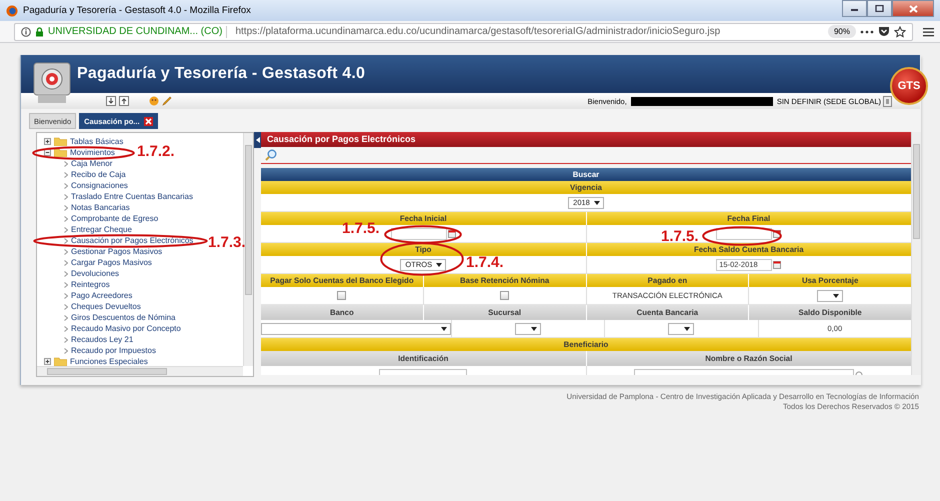 This screenshot has width=940, height=501. What do you see at coordinates (887, 101) in the screenshot?
I see `exit-icon` at bounding box center [887, 101].